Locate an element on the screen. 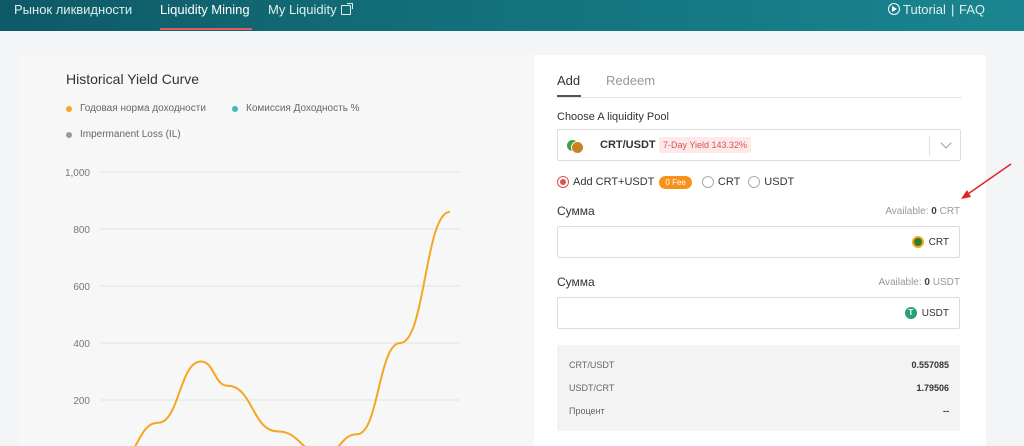 This screenshot has width=1024, height=446. info-label: CRT/USDT is located at coordinates (592, 365).